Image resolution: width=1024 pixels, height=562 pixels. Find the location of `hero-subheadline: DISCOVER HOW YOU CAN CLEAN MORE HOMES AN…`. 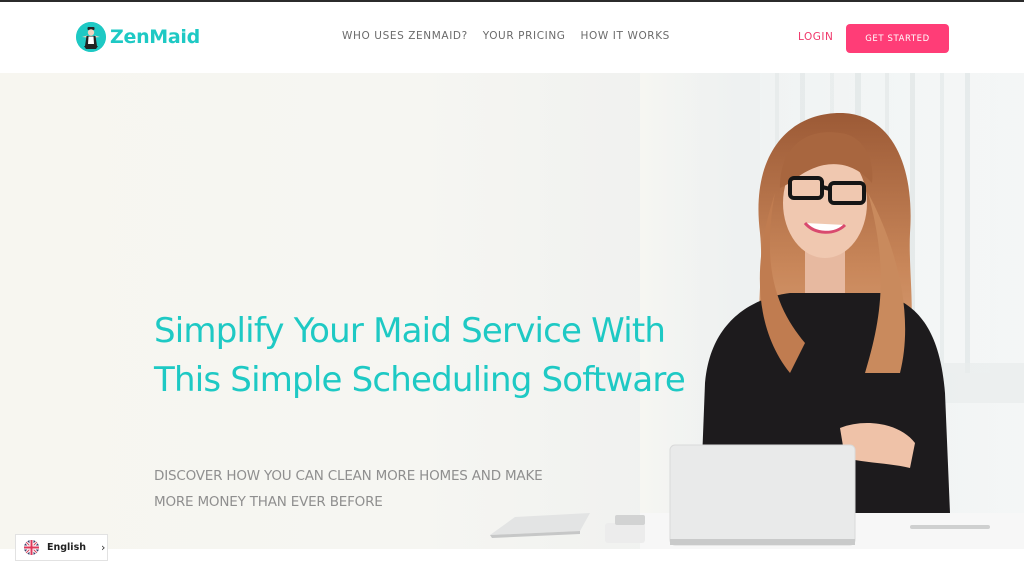

hero-subheadline: DISCOVER HOW YOU CAN CLEAN MORE HOMES AN… is located at coordinates (348, 489).